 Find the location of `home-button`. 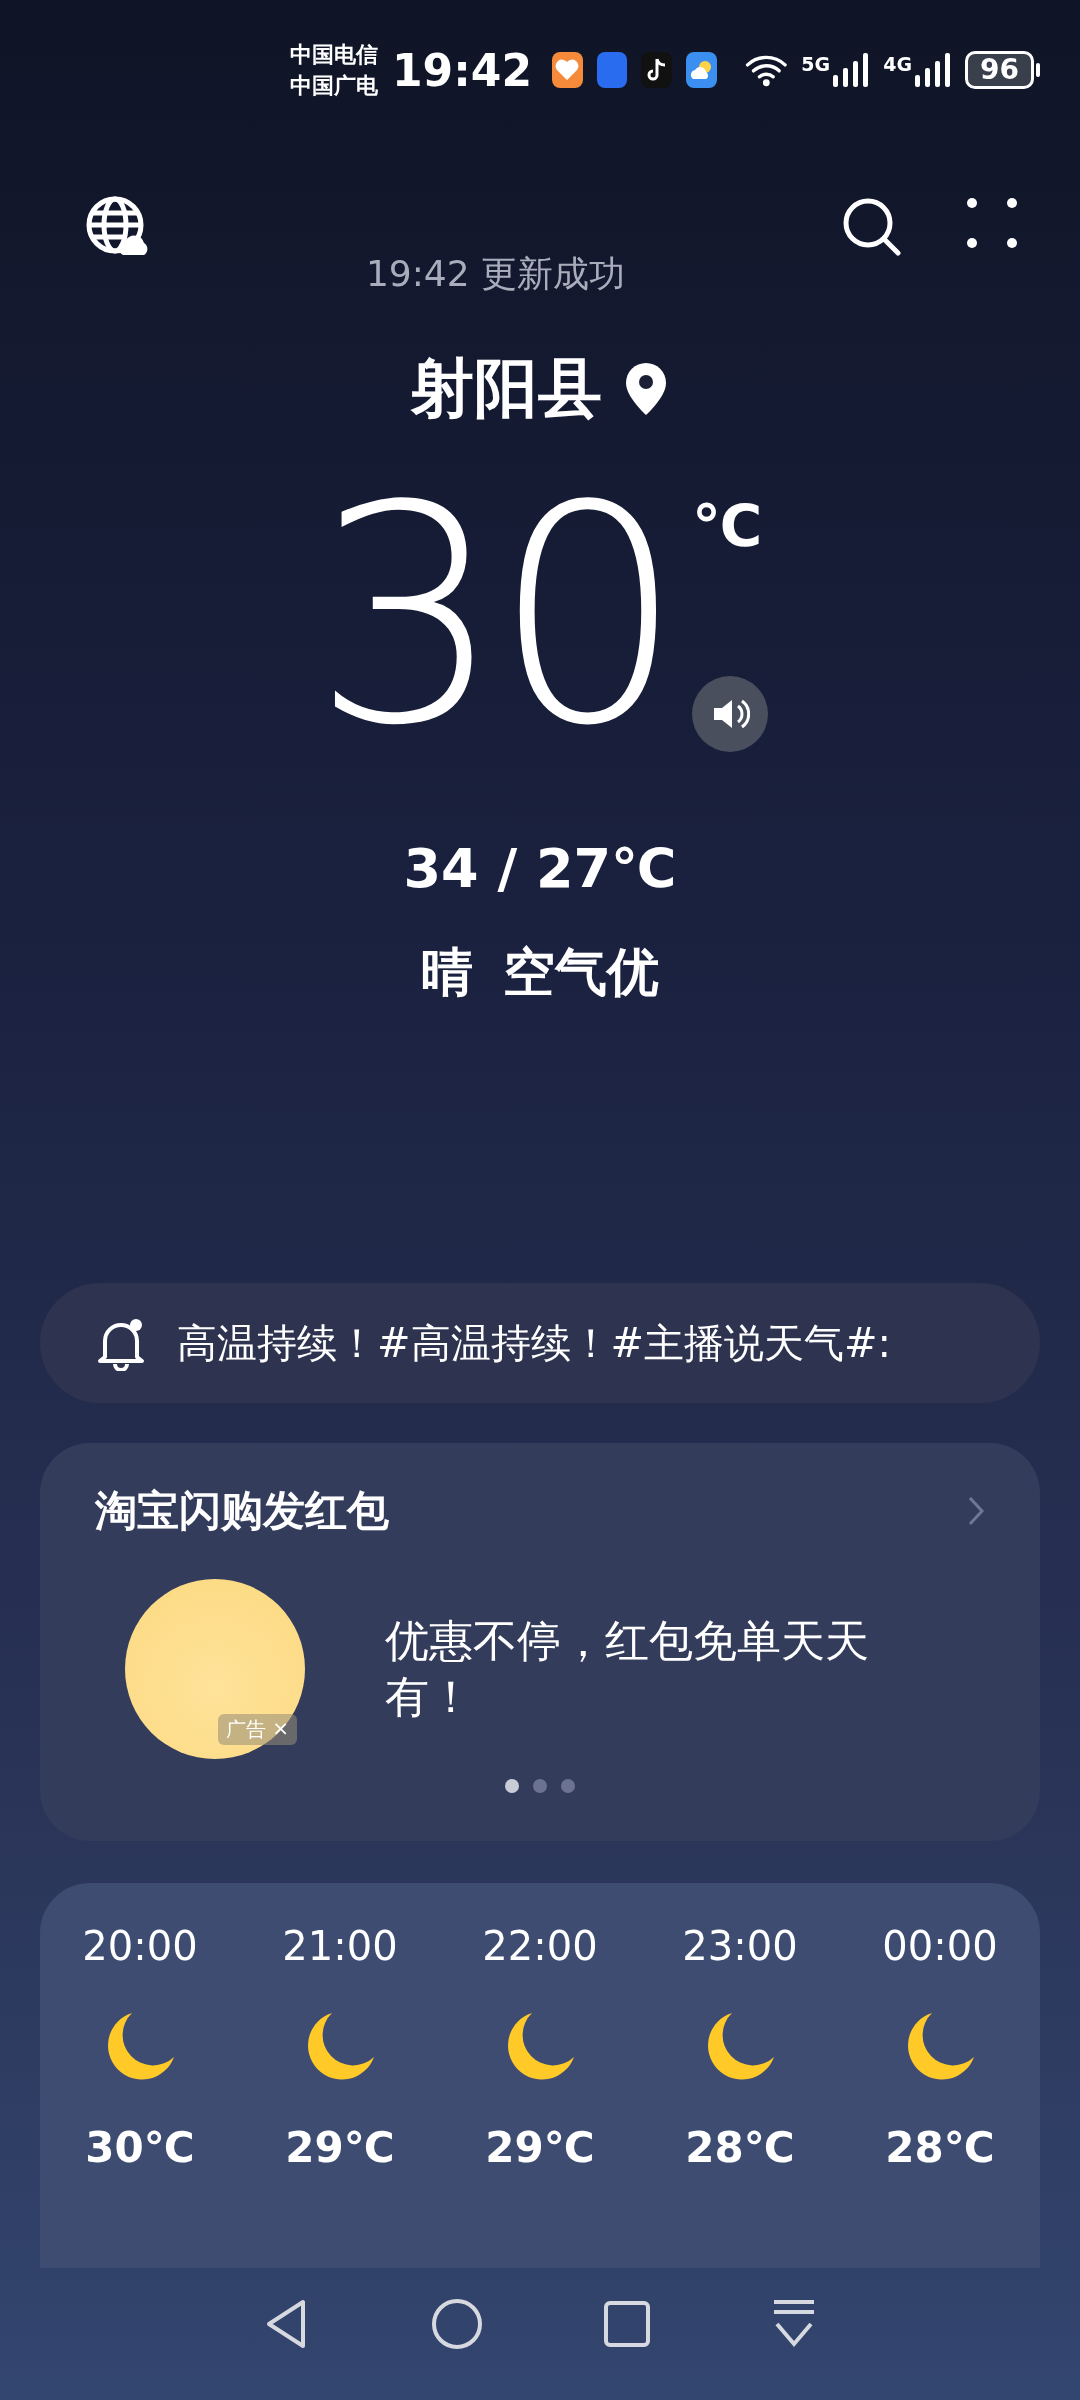

home-button is located at coordinates (457, 2324).